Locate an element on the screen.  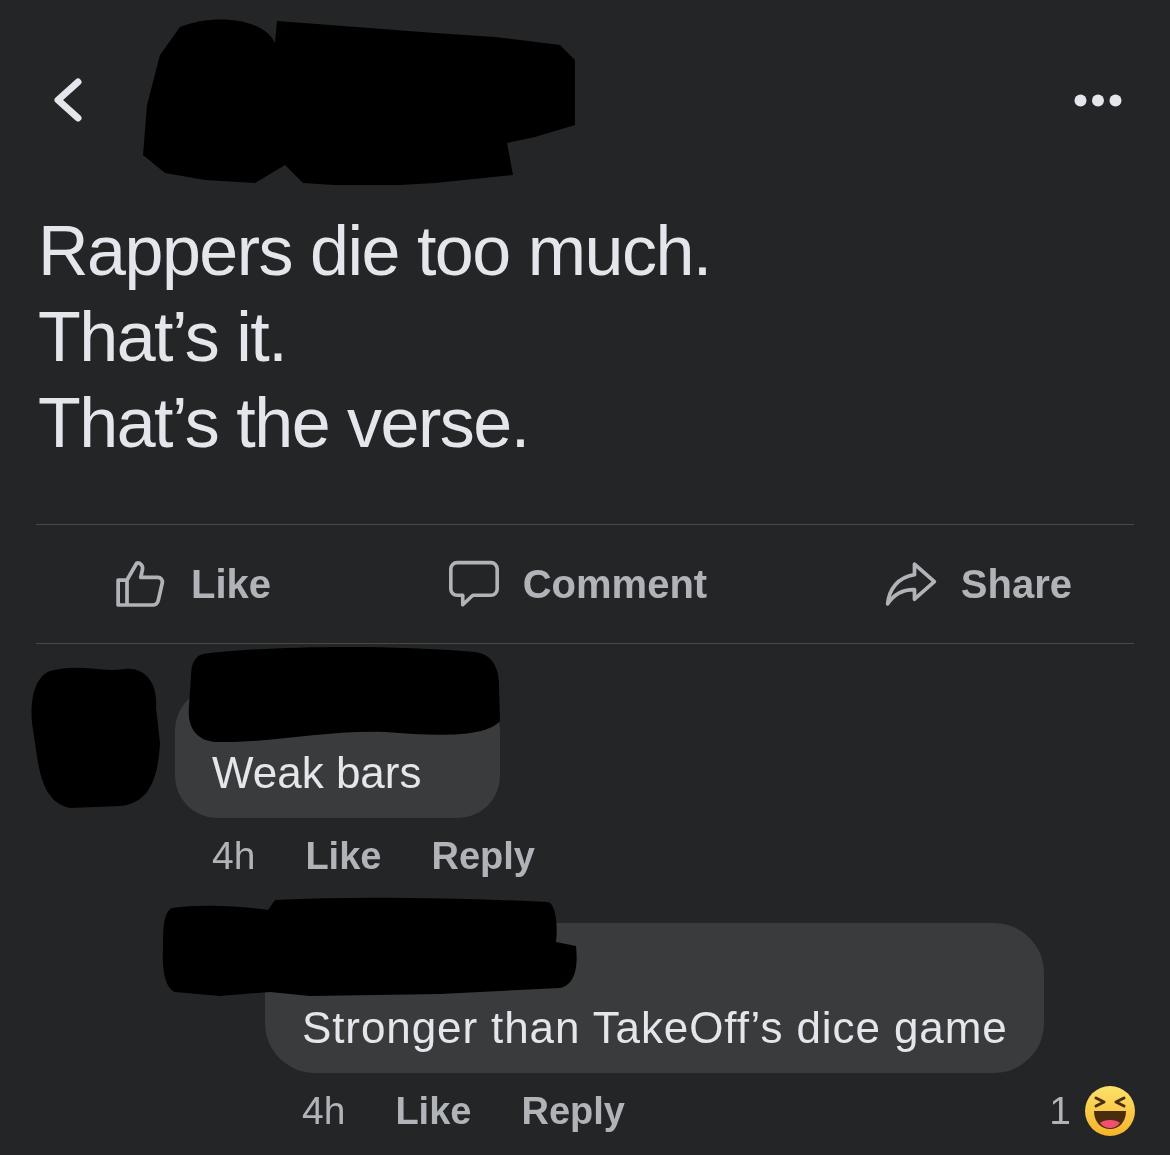
back-icon is located at coordinates (68, 100).